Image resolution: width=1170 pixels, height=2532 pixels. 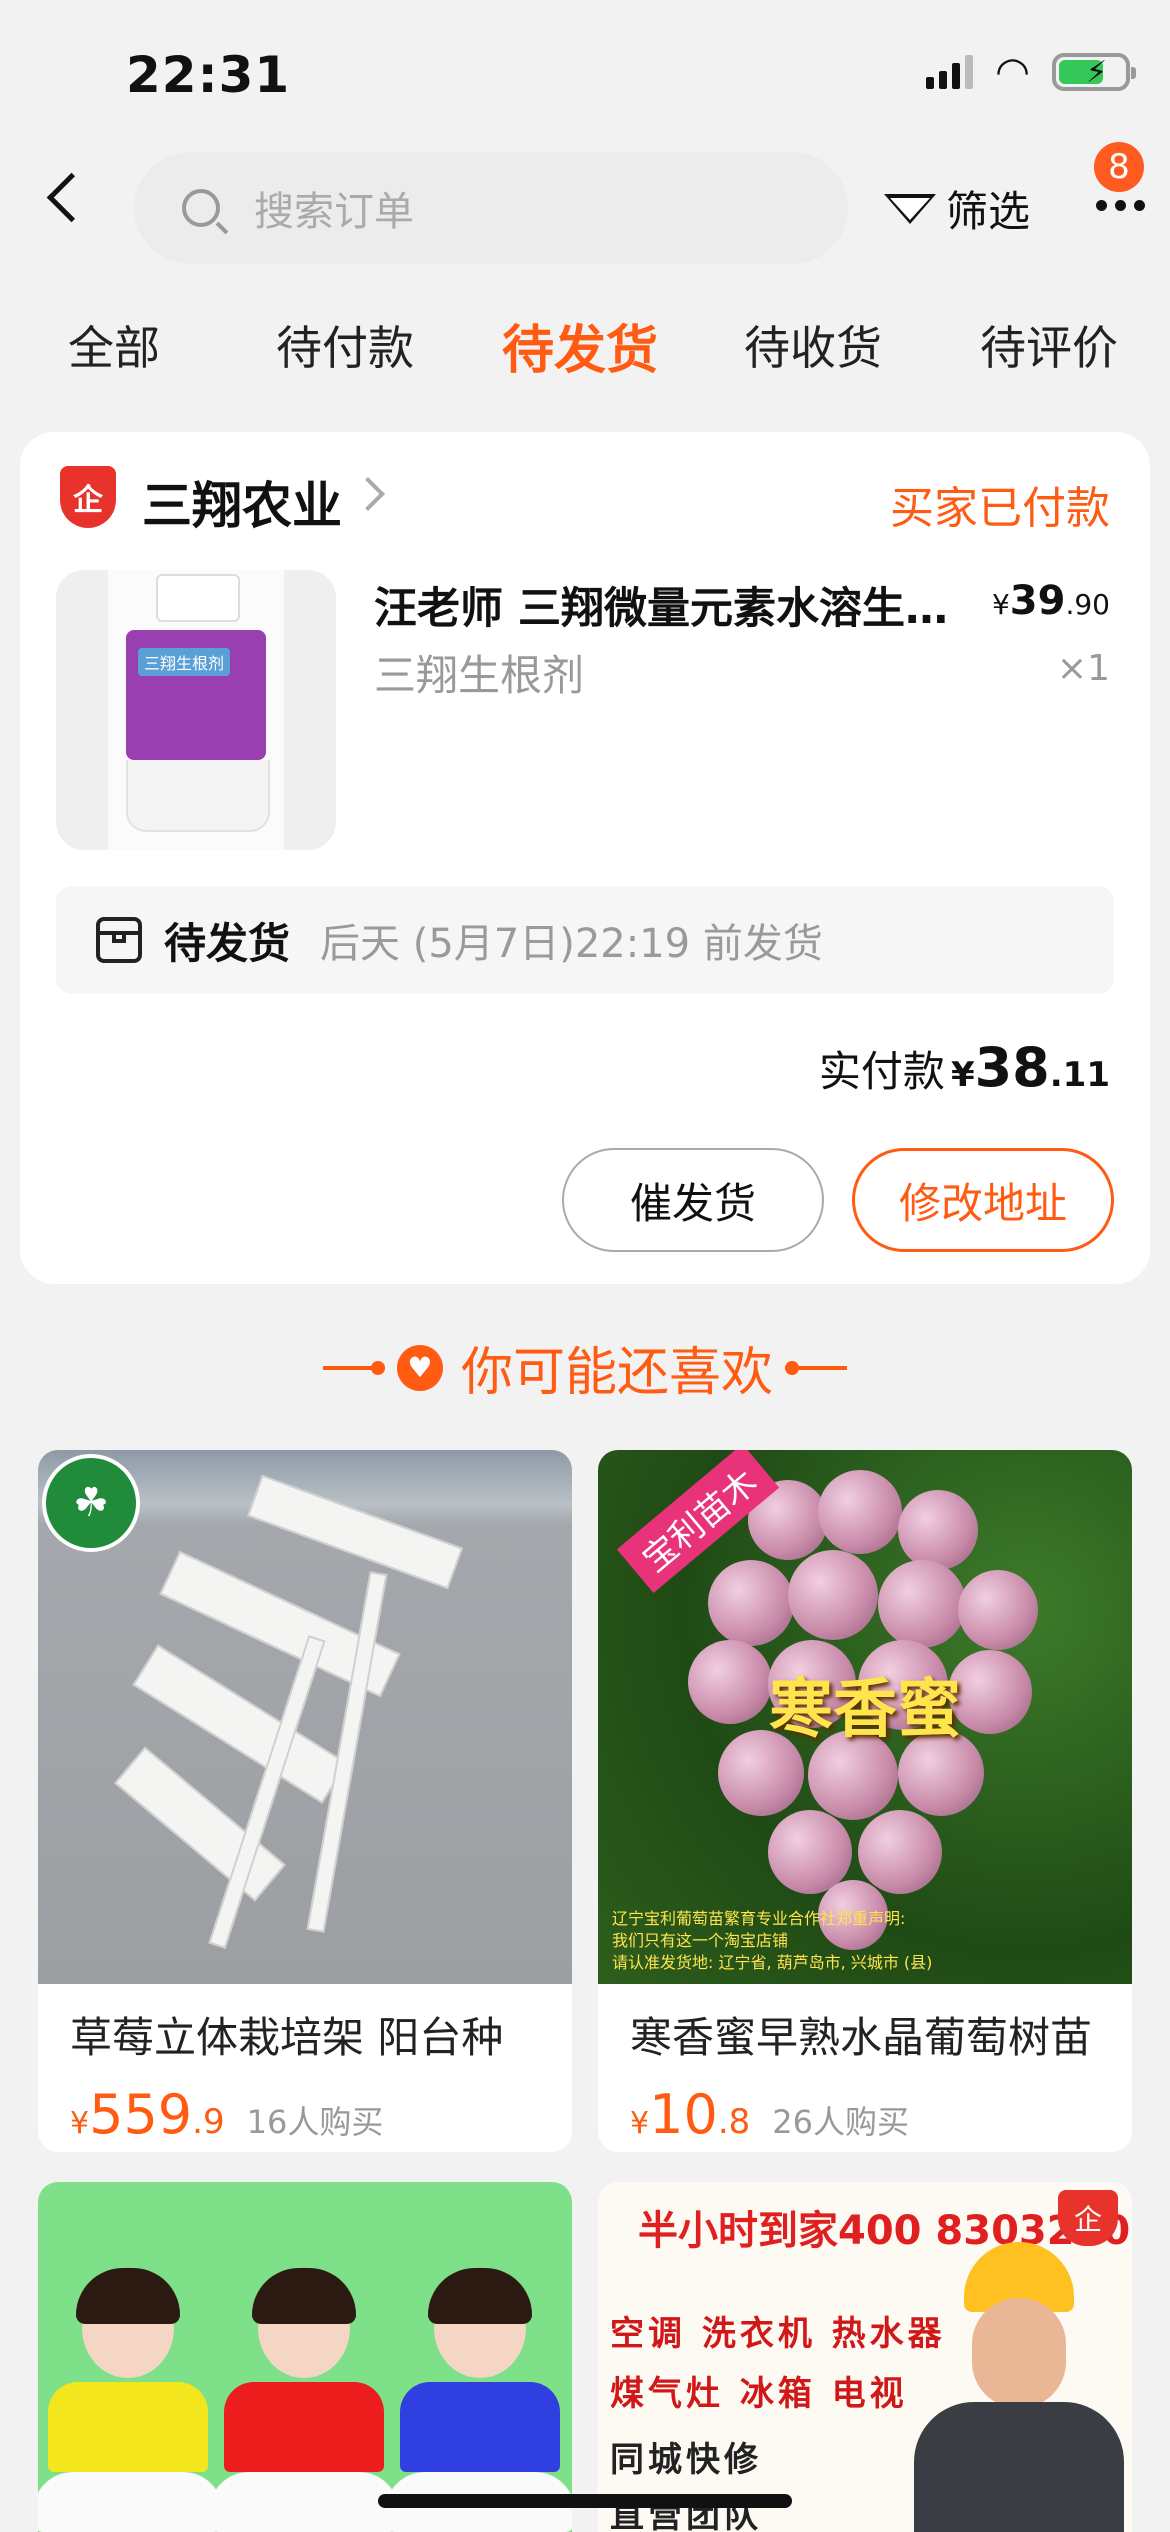 What do you see at coordinates (1012, 72) in the screenshot?
I see `wifi-icon: ◠` at bounding box center [1012, 72].